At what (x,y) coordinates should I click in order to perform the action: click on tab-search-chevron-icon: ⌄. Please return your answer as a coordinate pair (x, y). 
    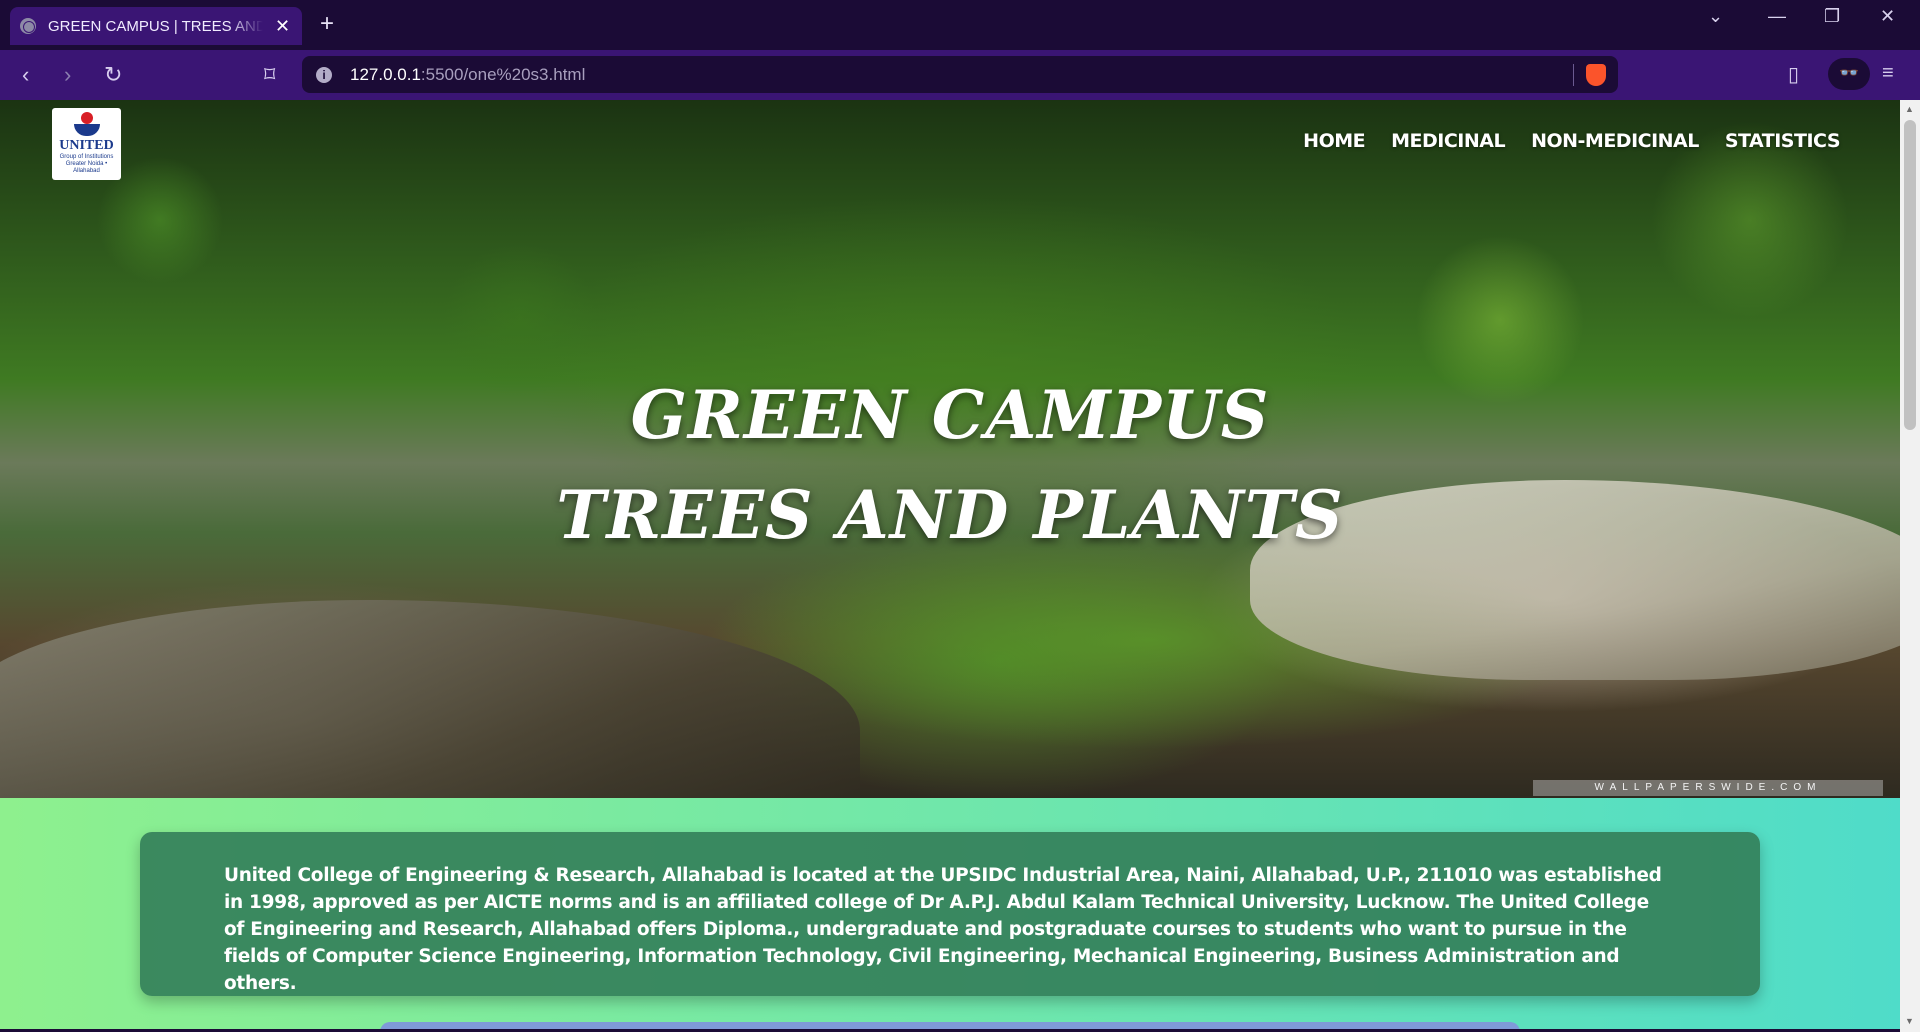
    Looking at the image, I should click on (1715, 16).